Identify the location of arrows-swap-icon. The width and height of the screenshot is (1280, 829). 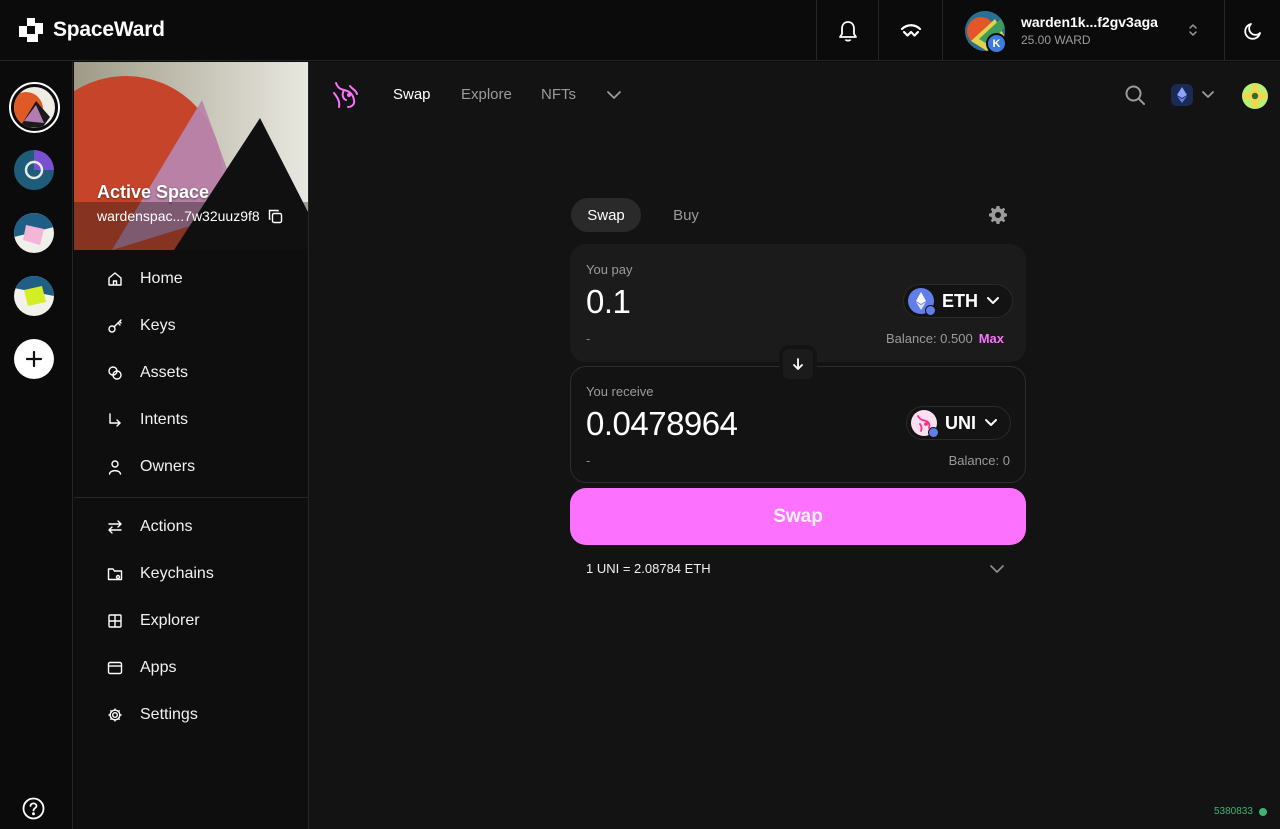
(115, 527).